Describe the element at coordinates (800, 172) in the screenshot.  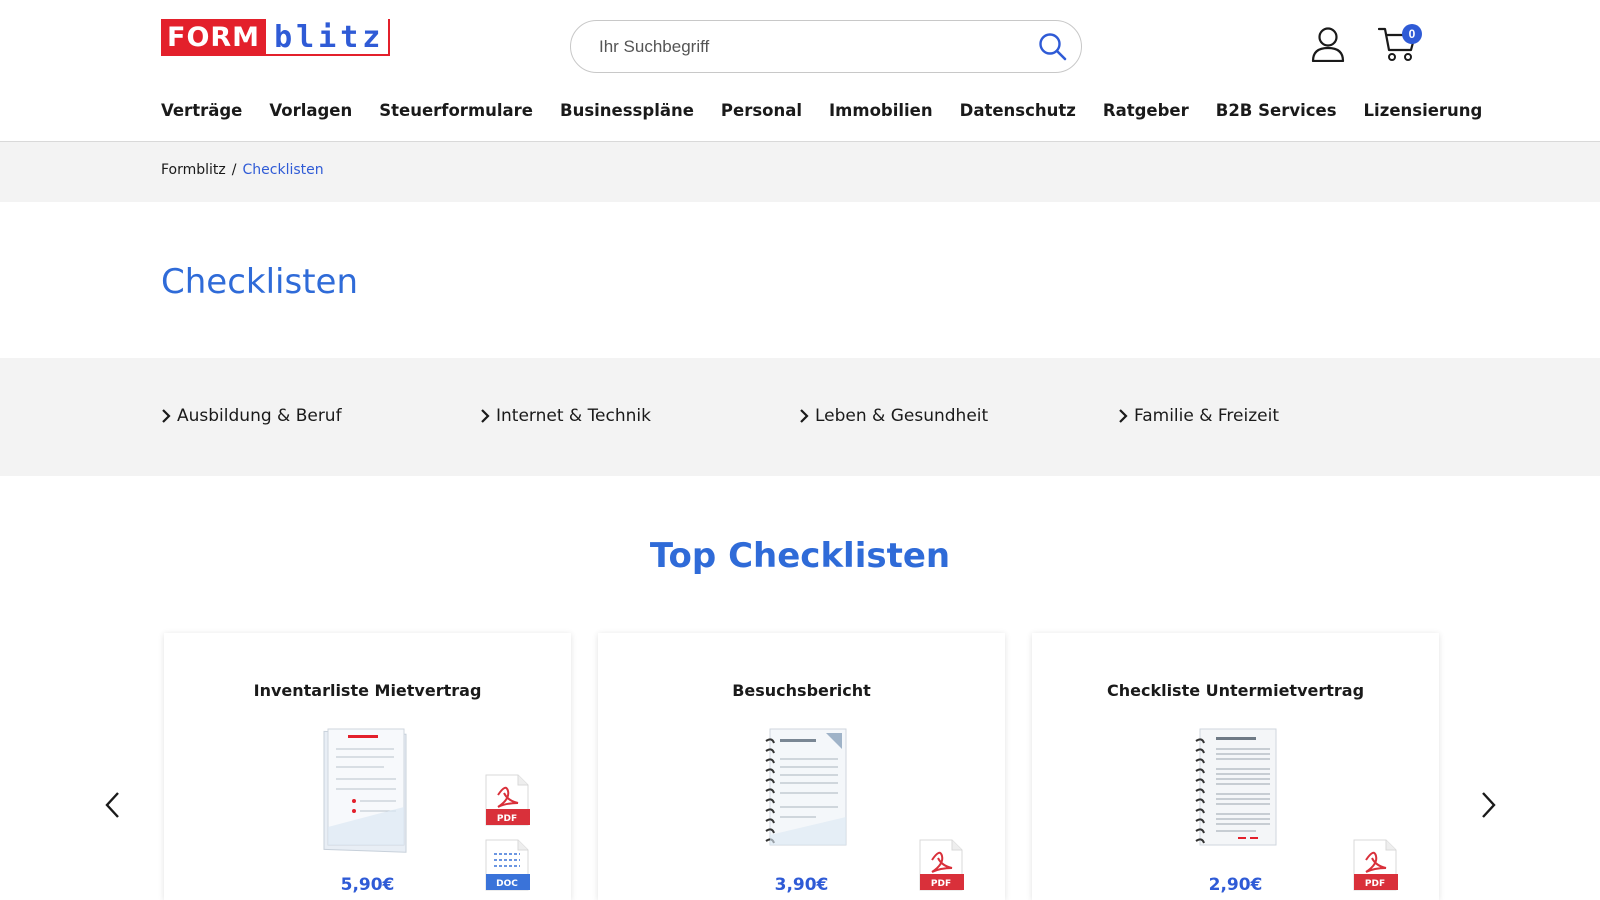
I see `breadcrumb-bar: Formblitz / Checklisten` at that location.